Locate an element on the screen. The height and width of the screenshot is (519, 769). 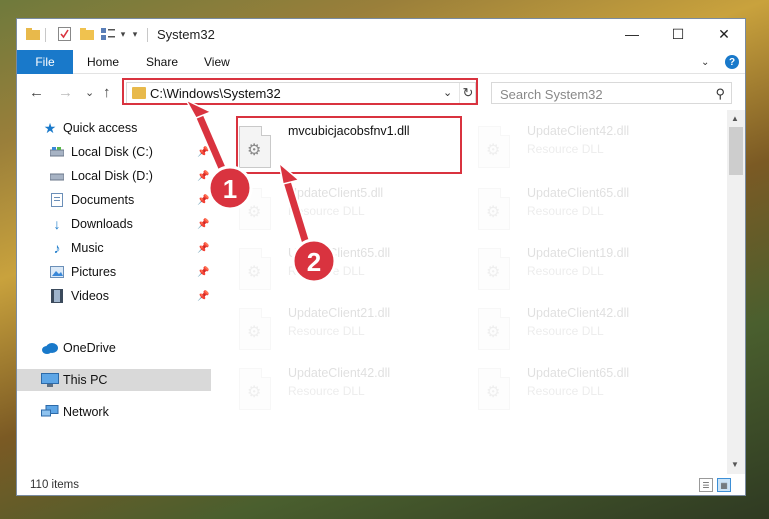
sidebar-item-this-pc: This PC is located at coordinates (114, 380).